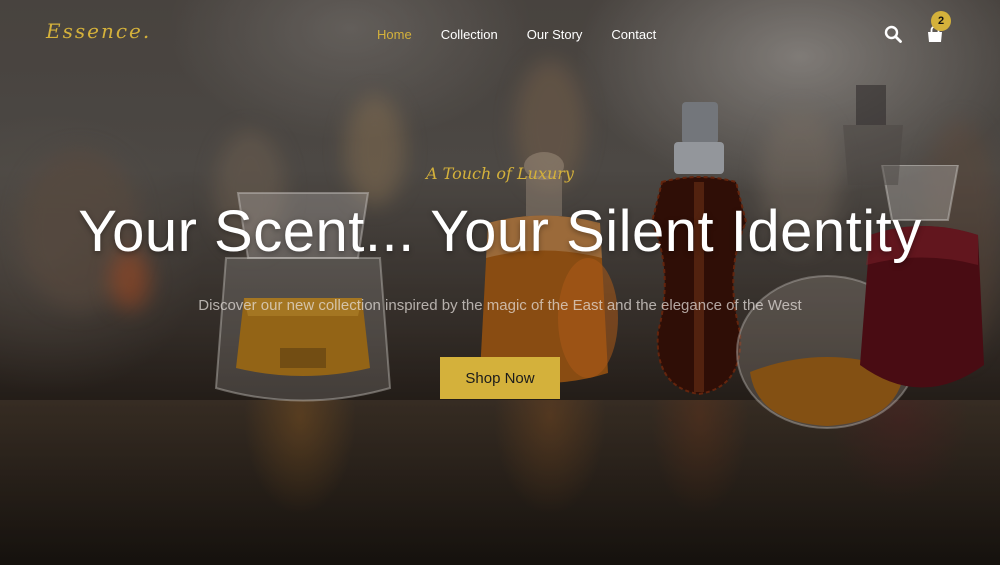  Describe the element at coordinates (500, 231) in the screenshot. I see `hero-headline: Your Scent... Your Silent Identity` at that location.